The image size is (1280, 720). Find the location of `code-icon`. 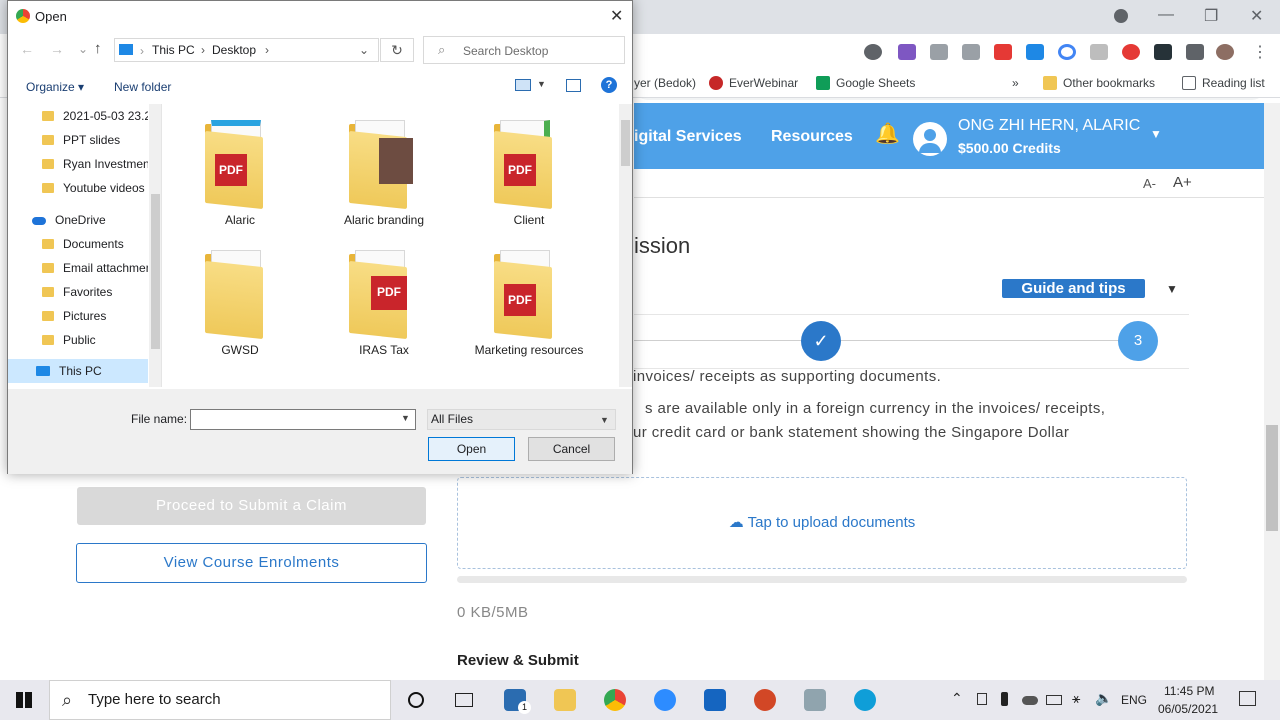

code-icon is located at coordinates (939, 52).